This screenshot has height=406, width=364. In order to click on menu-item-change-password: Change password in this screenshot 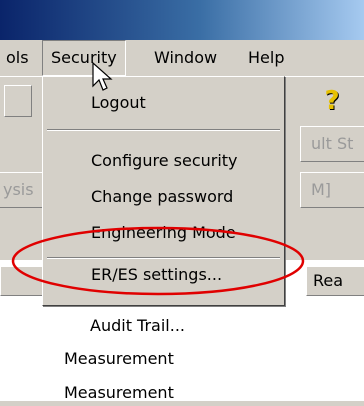, I will do `click(163, 197)`.